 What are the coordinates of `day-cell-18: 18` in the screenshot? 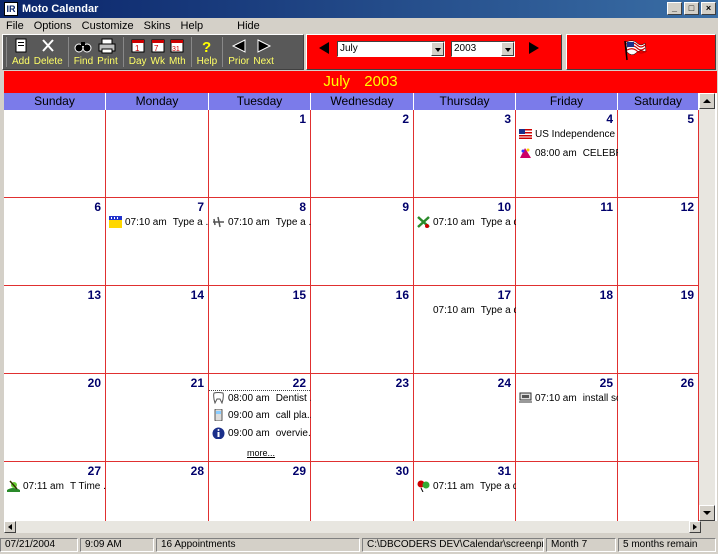 It's located at (567, 330).